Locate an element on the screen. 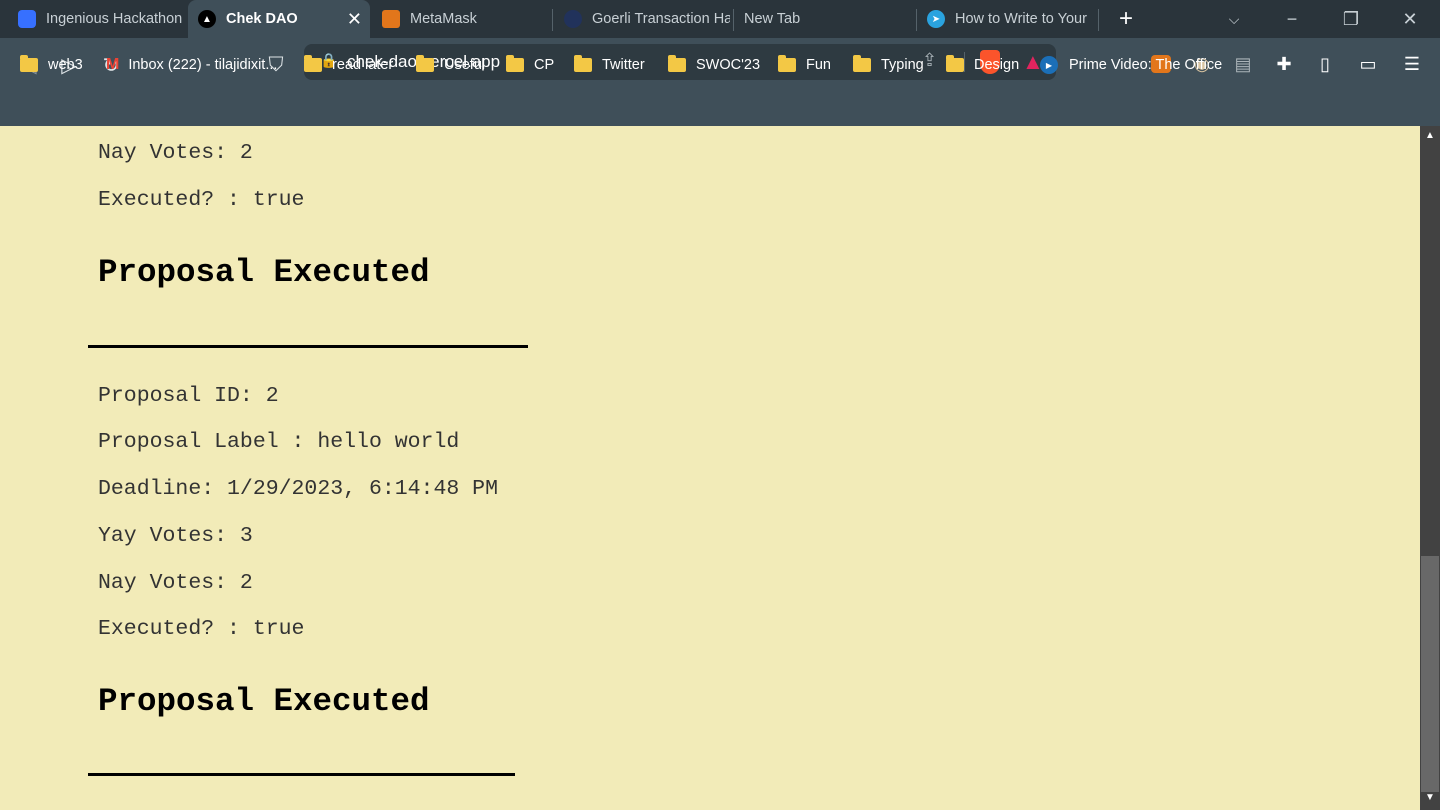 This screenshot has height=810, width=1440. tab-chek-dao: ▲ Chek DAO ✕ is located at coordinates (279, 19).